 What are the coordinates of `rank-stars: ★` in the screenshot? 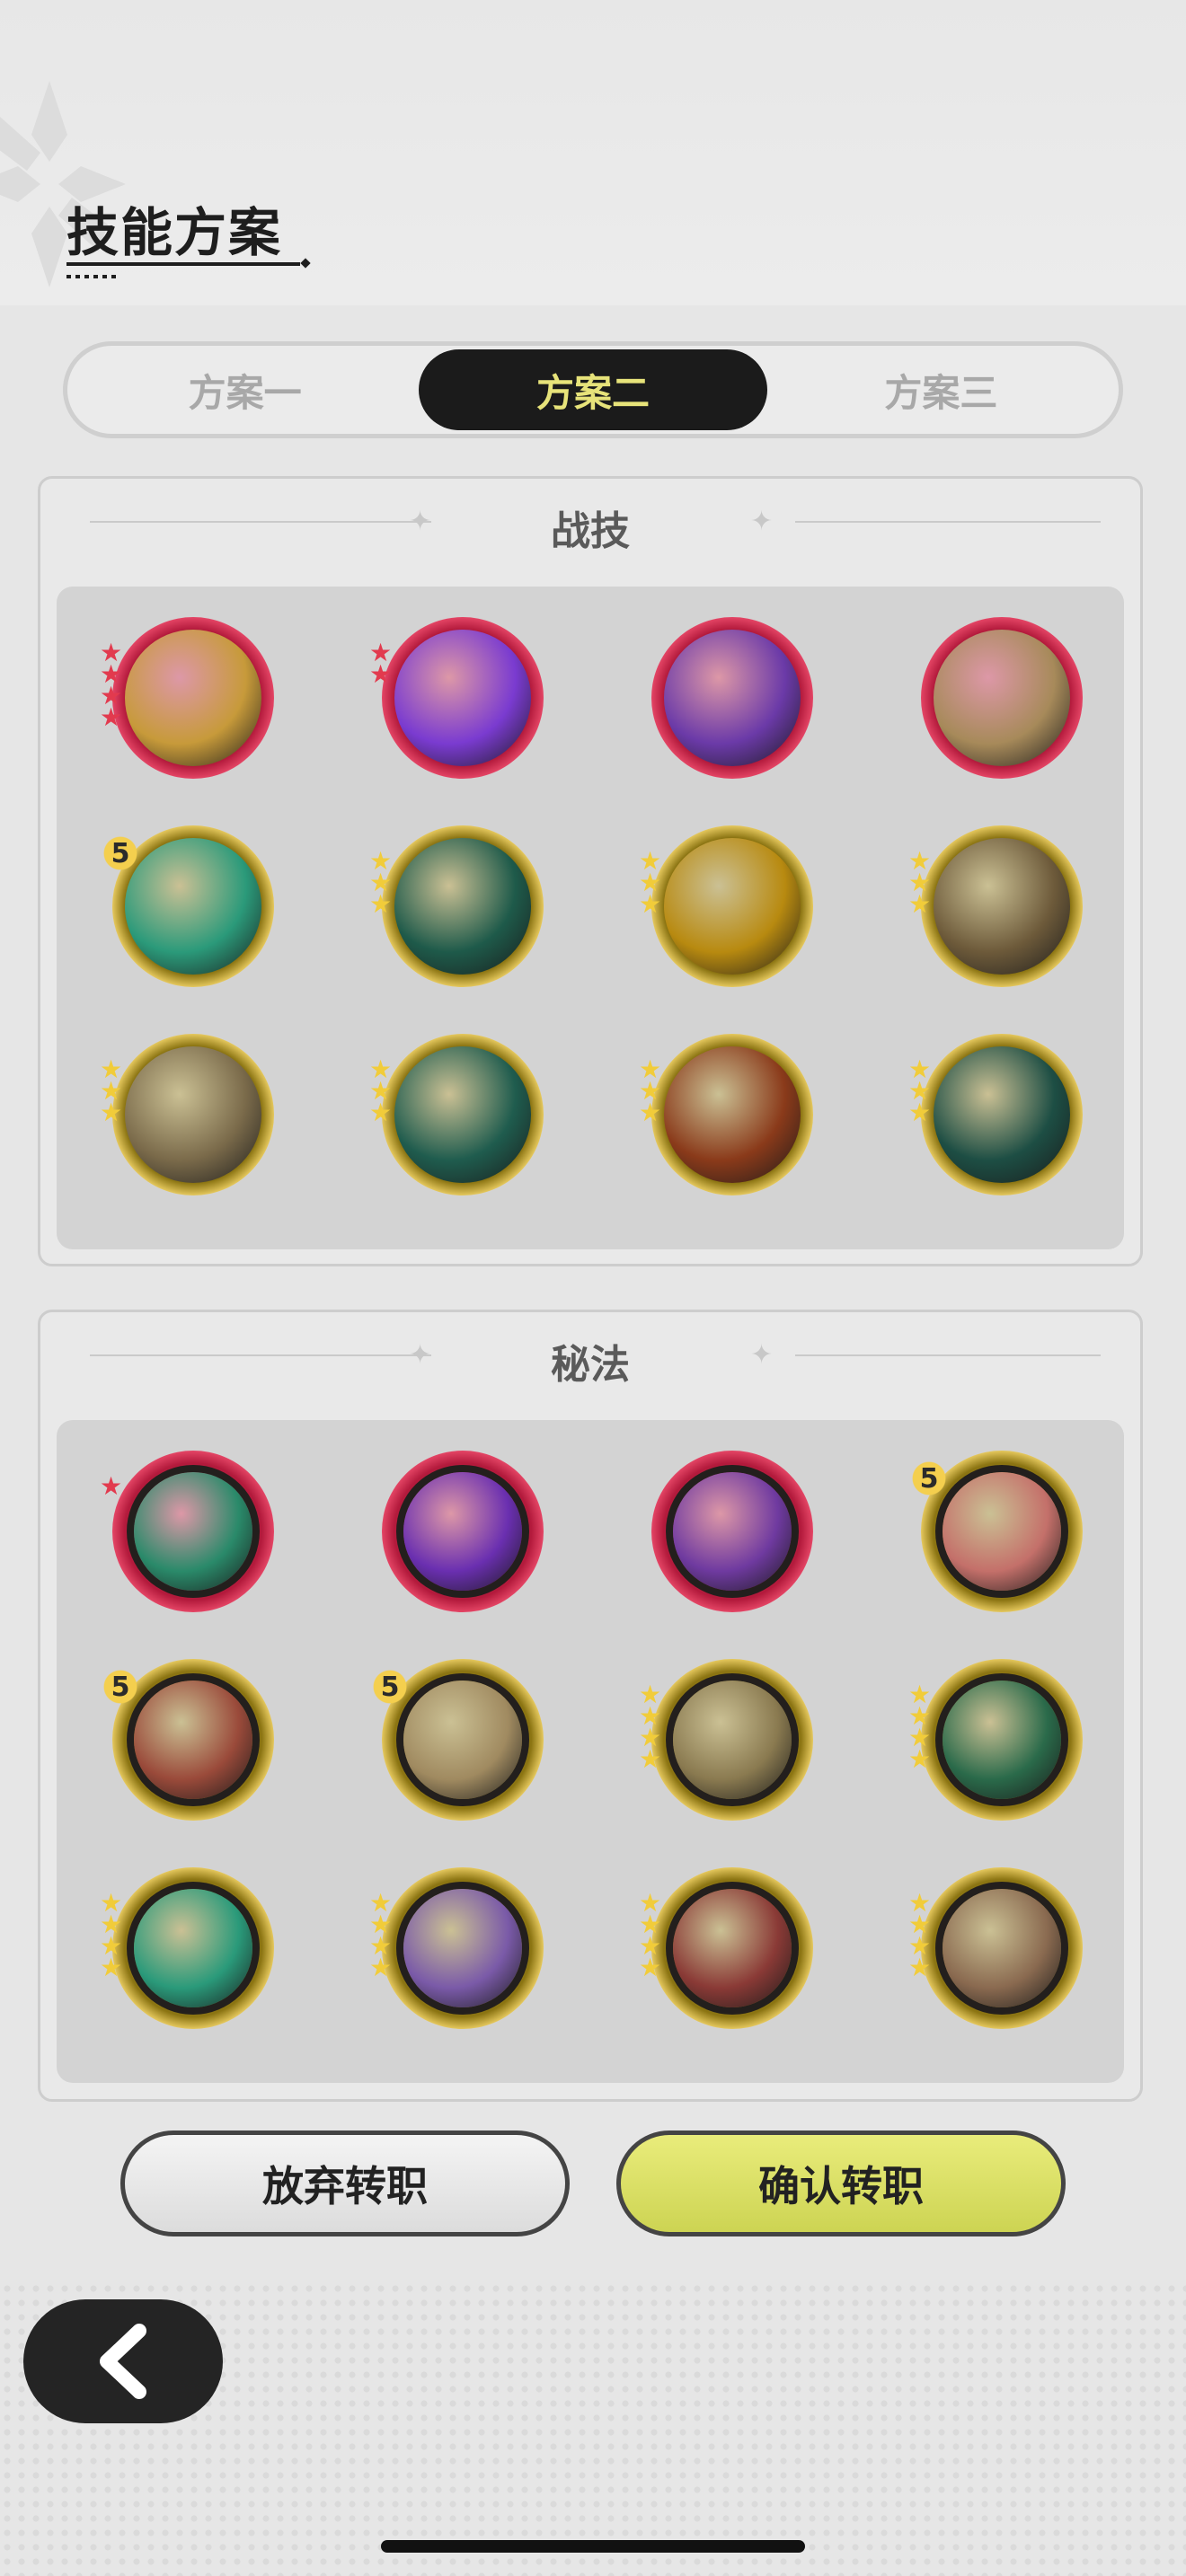 It's located at (115, 1486).